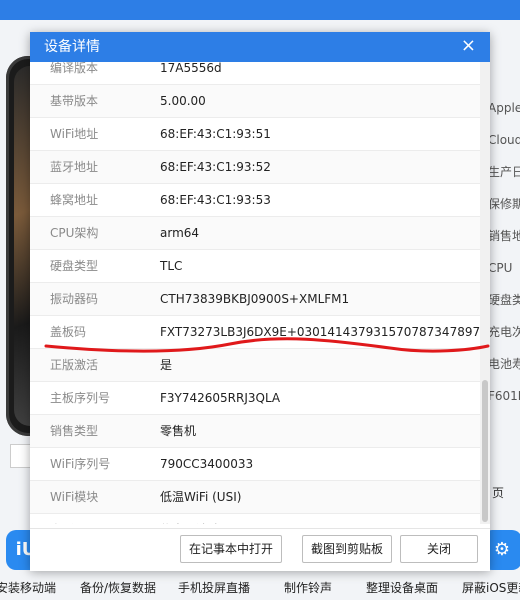 The width and height of the screenshot is (520, 600). I want to click on detail-row: 正版激活 是, so click(255, 365).